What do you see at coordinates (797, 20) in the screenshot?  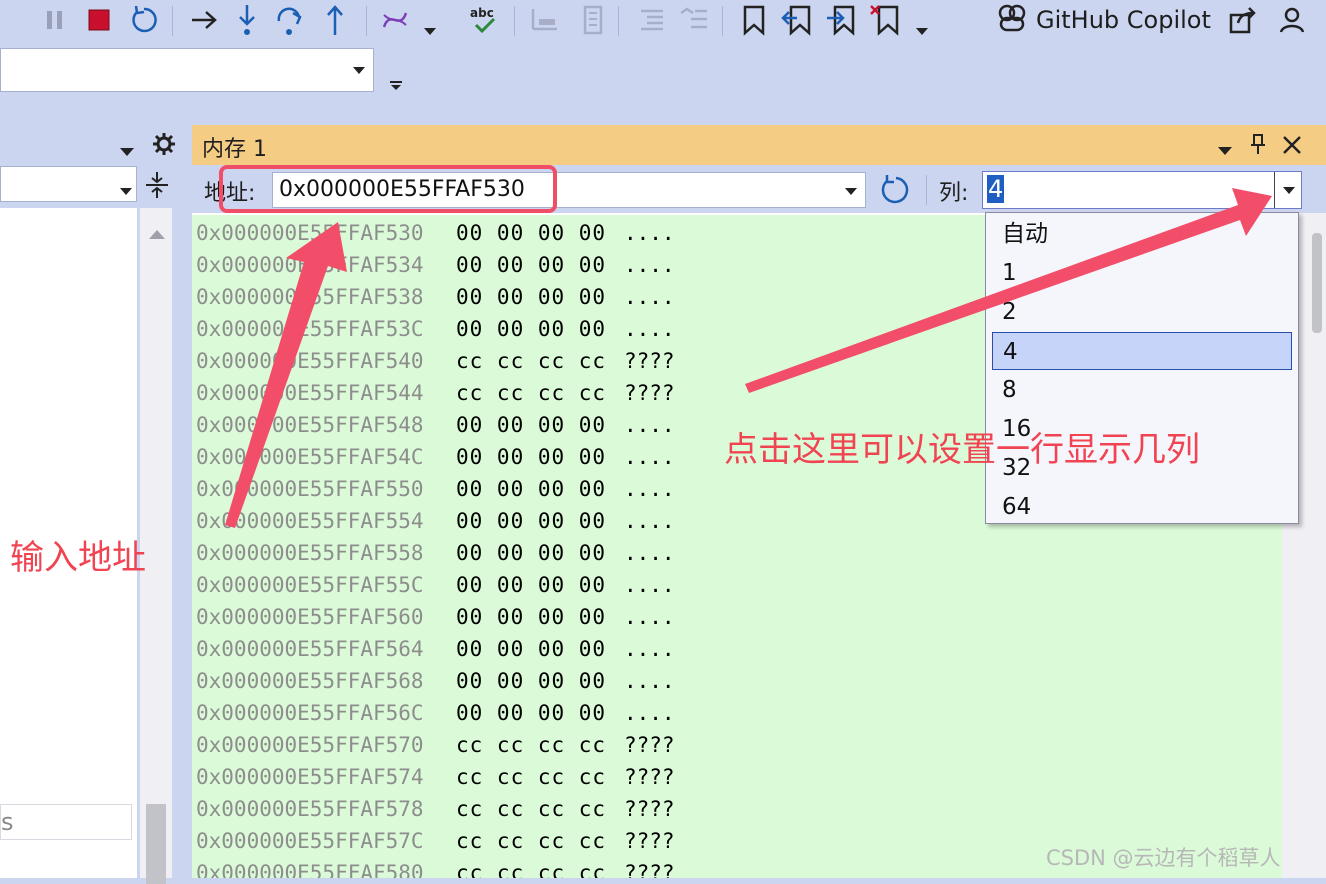 I see `previous-bookmark-icon` at bounding box center [797, 20].